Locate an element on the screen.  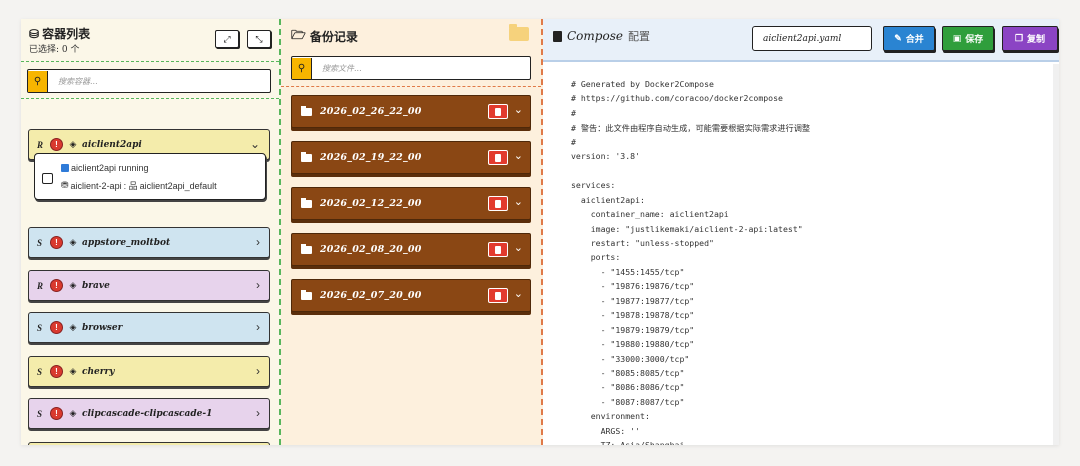
copy-button-label: 复制 is located at coordinates (1036, 40).